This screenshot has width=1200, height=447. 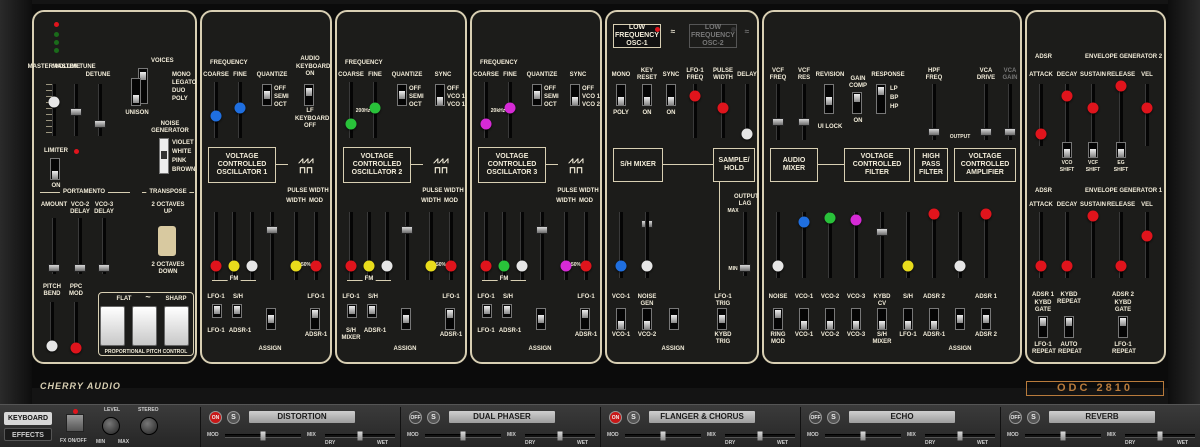 I want to click on limiter-switch, so click(x=55, y=169).